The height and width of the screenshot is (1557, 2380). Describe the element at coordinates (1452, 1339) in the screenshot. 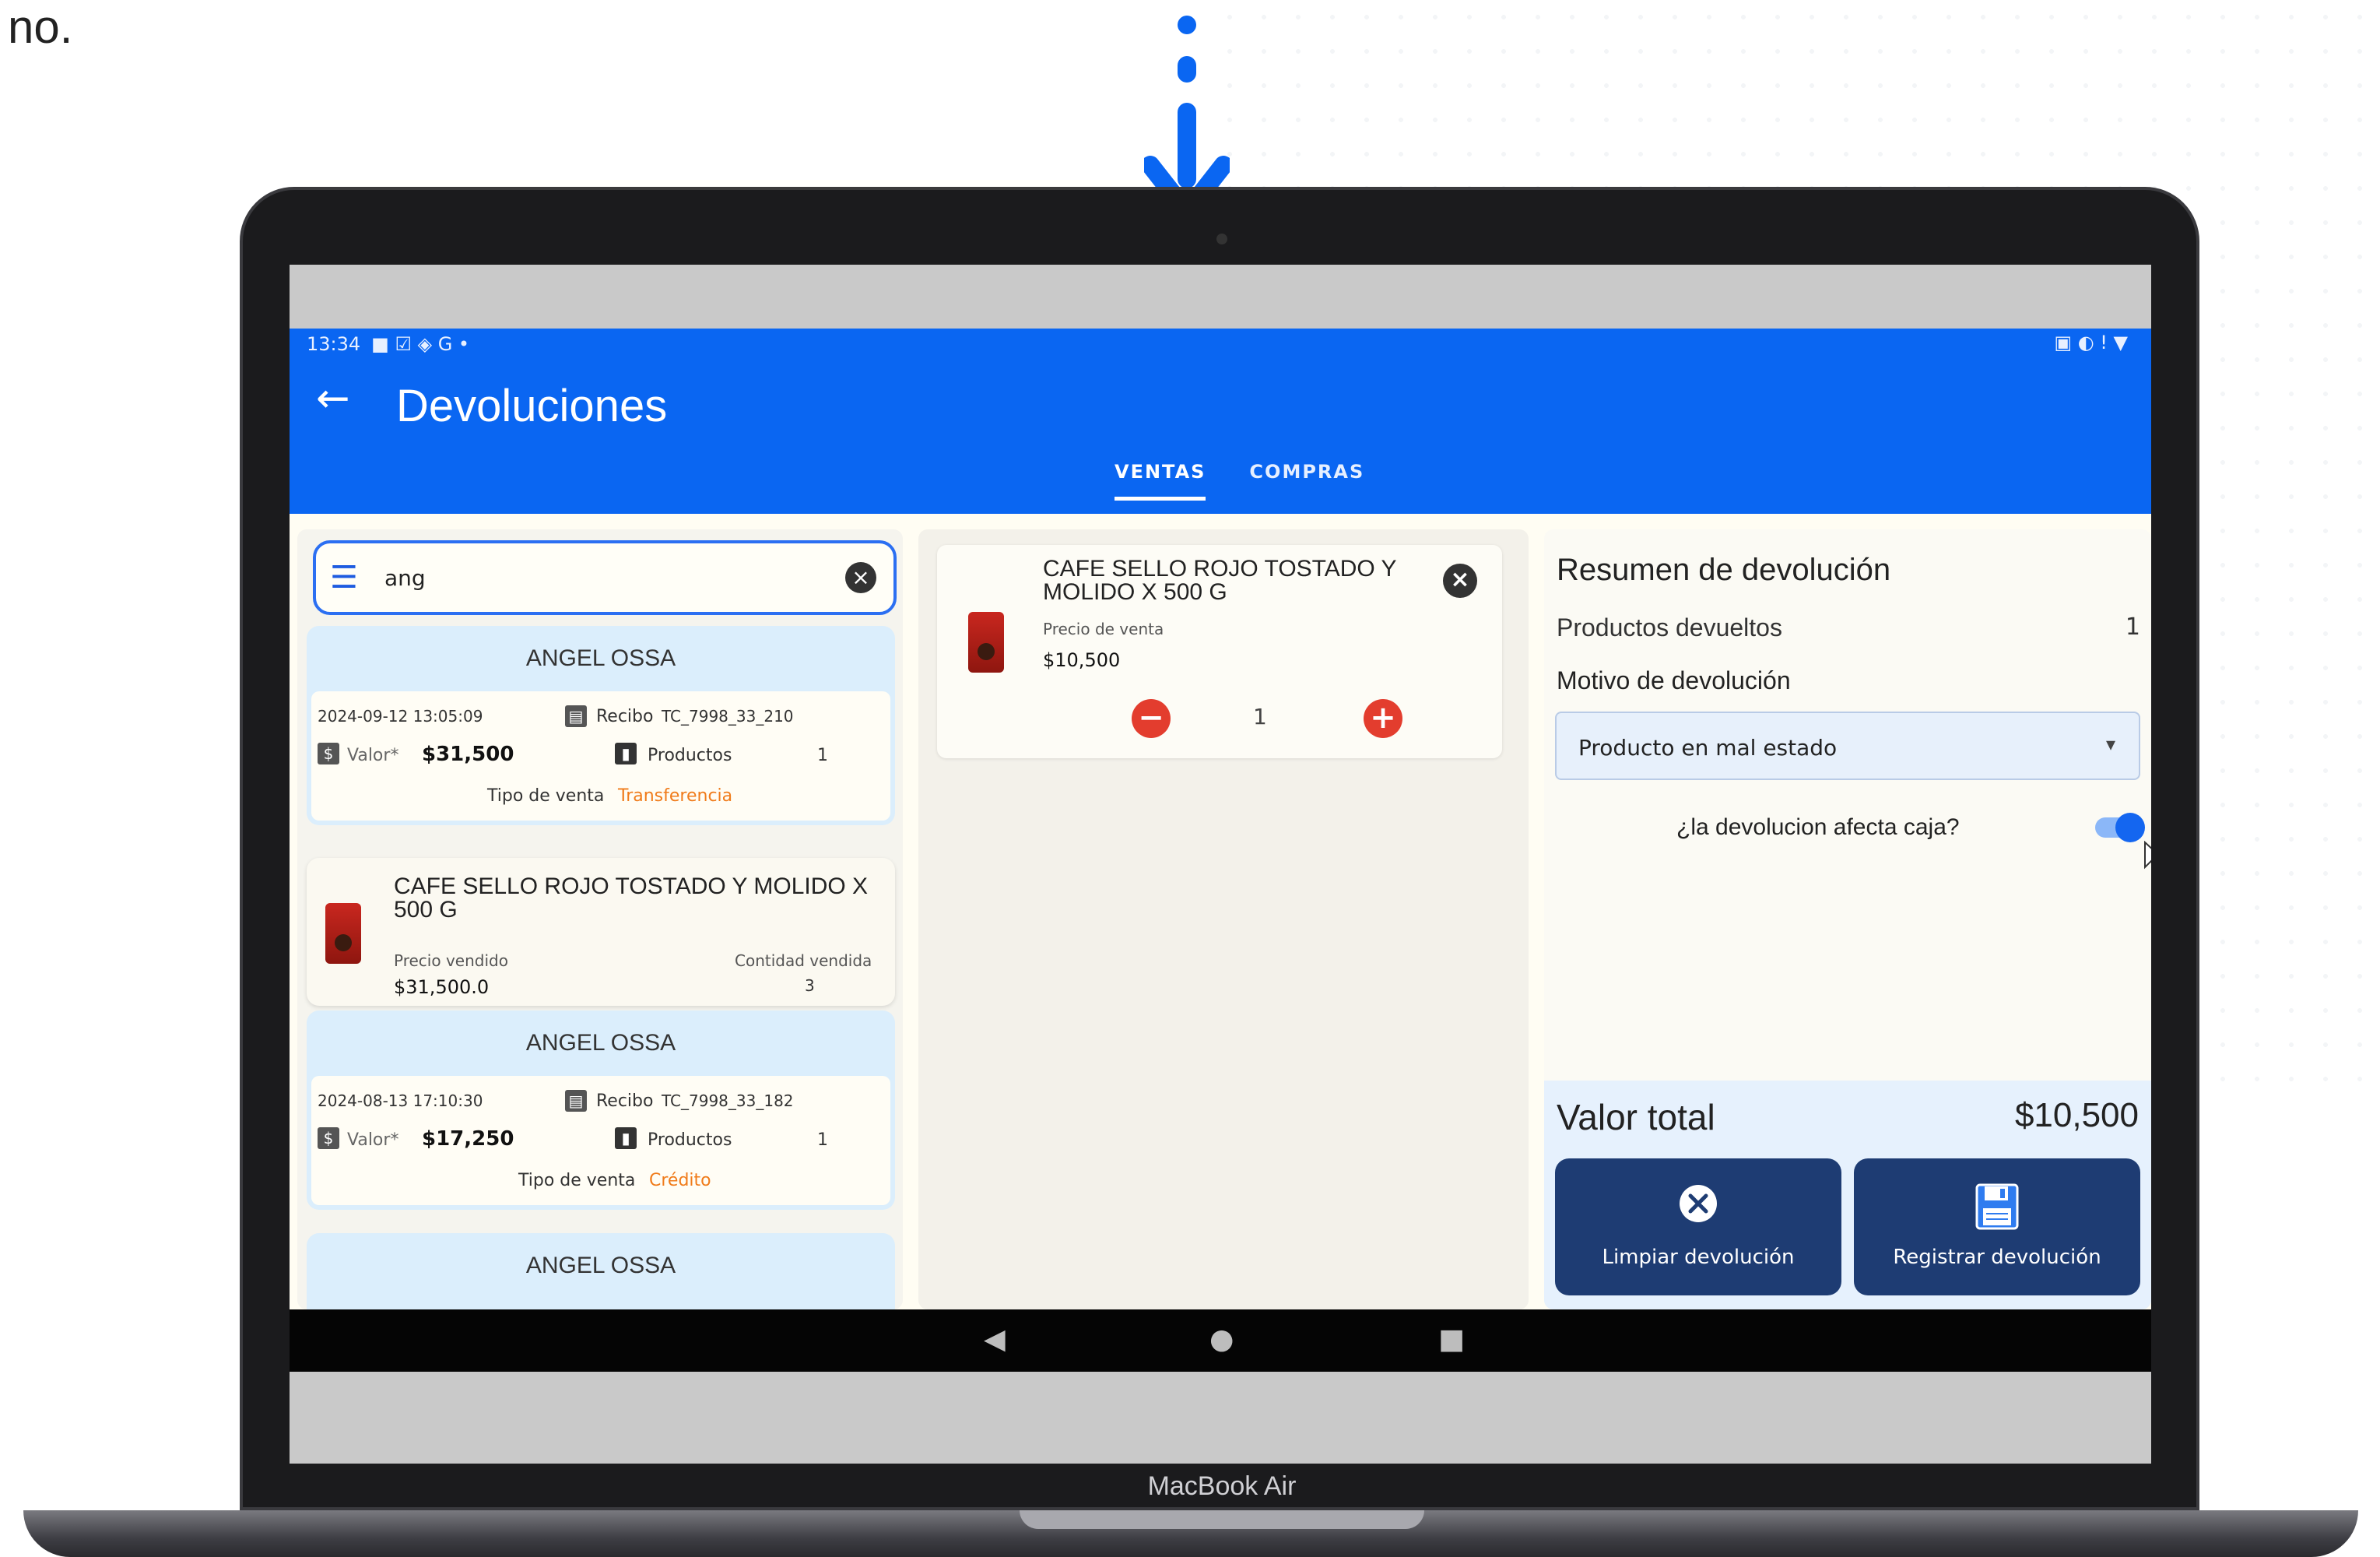

I see `nav-recents-icon: ■` at that location.